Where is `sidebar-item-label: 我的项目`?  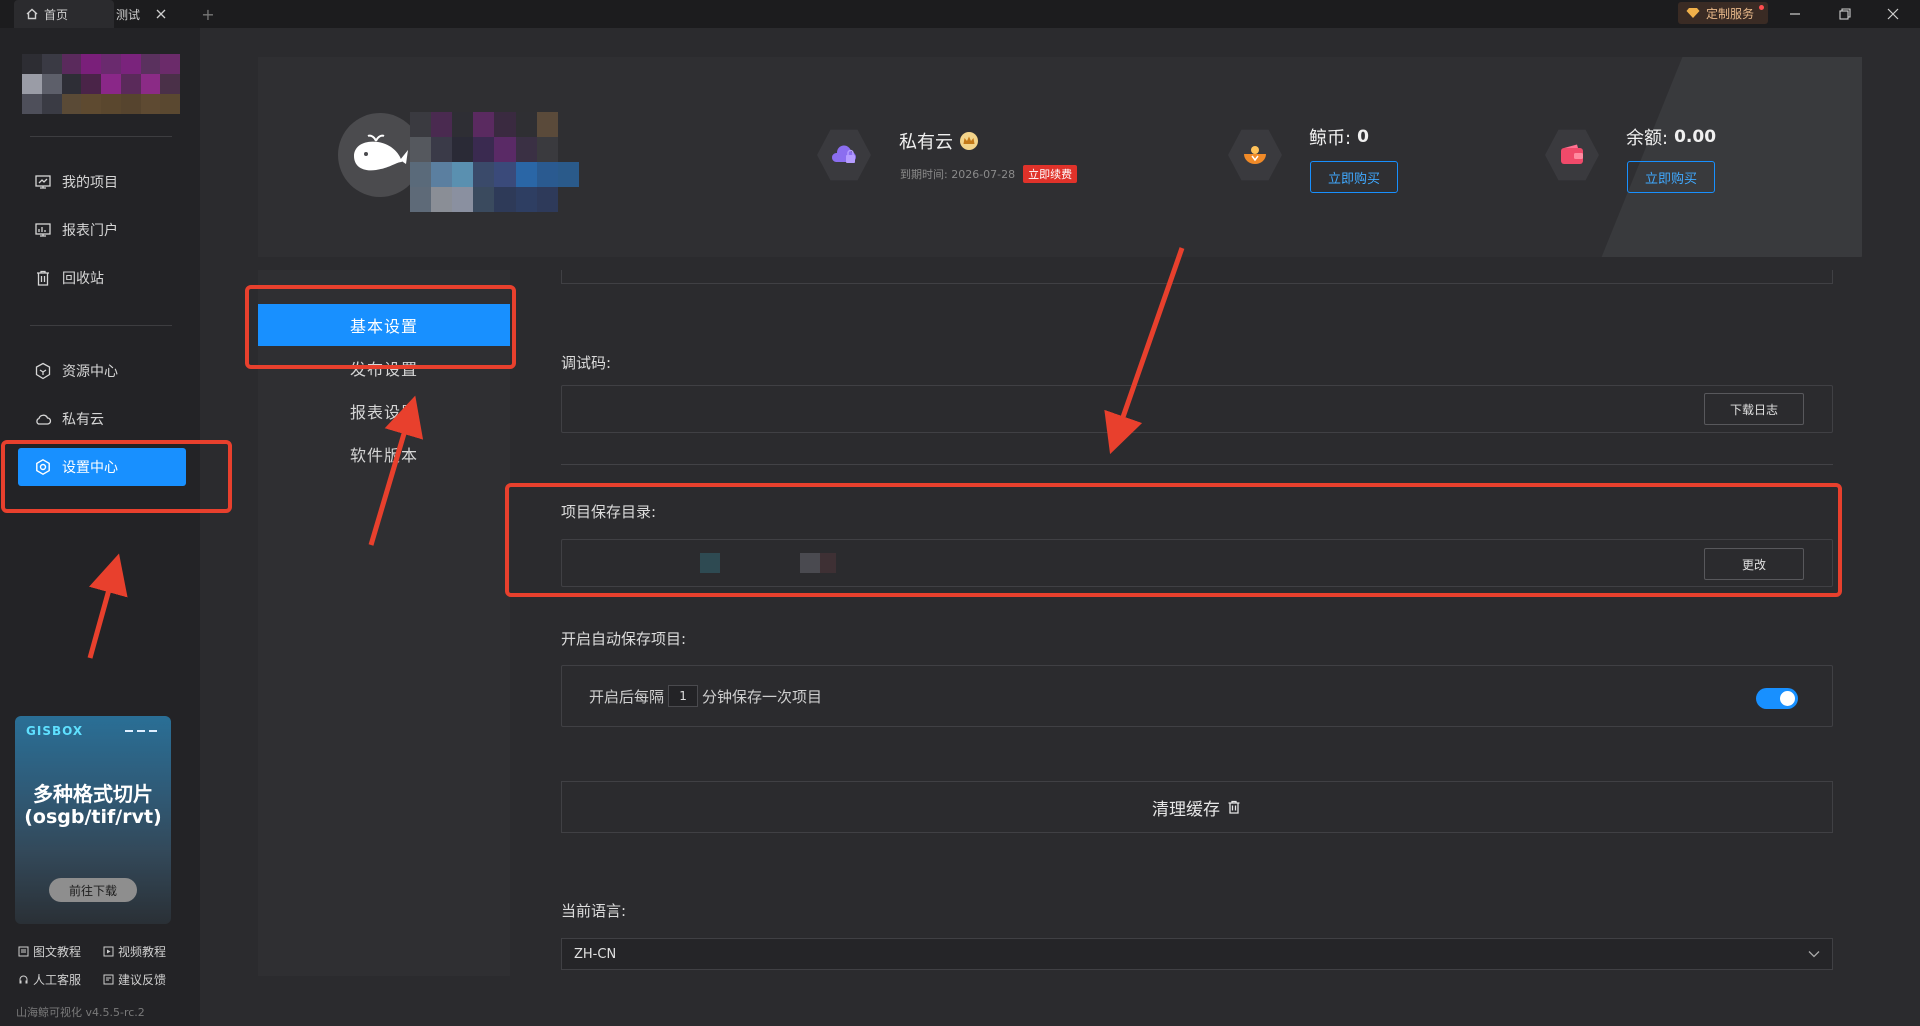
sidebar-item-label: 我的项目 is located at coordinates (90, 183).